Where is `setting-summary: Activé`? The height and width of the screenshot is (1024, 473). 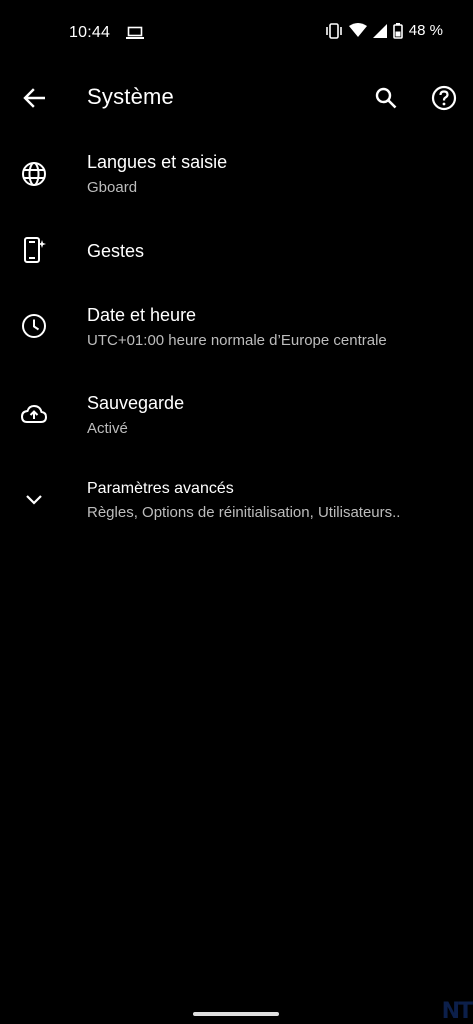 setting-summary: Activé is located at coordinates (107, 428).